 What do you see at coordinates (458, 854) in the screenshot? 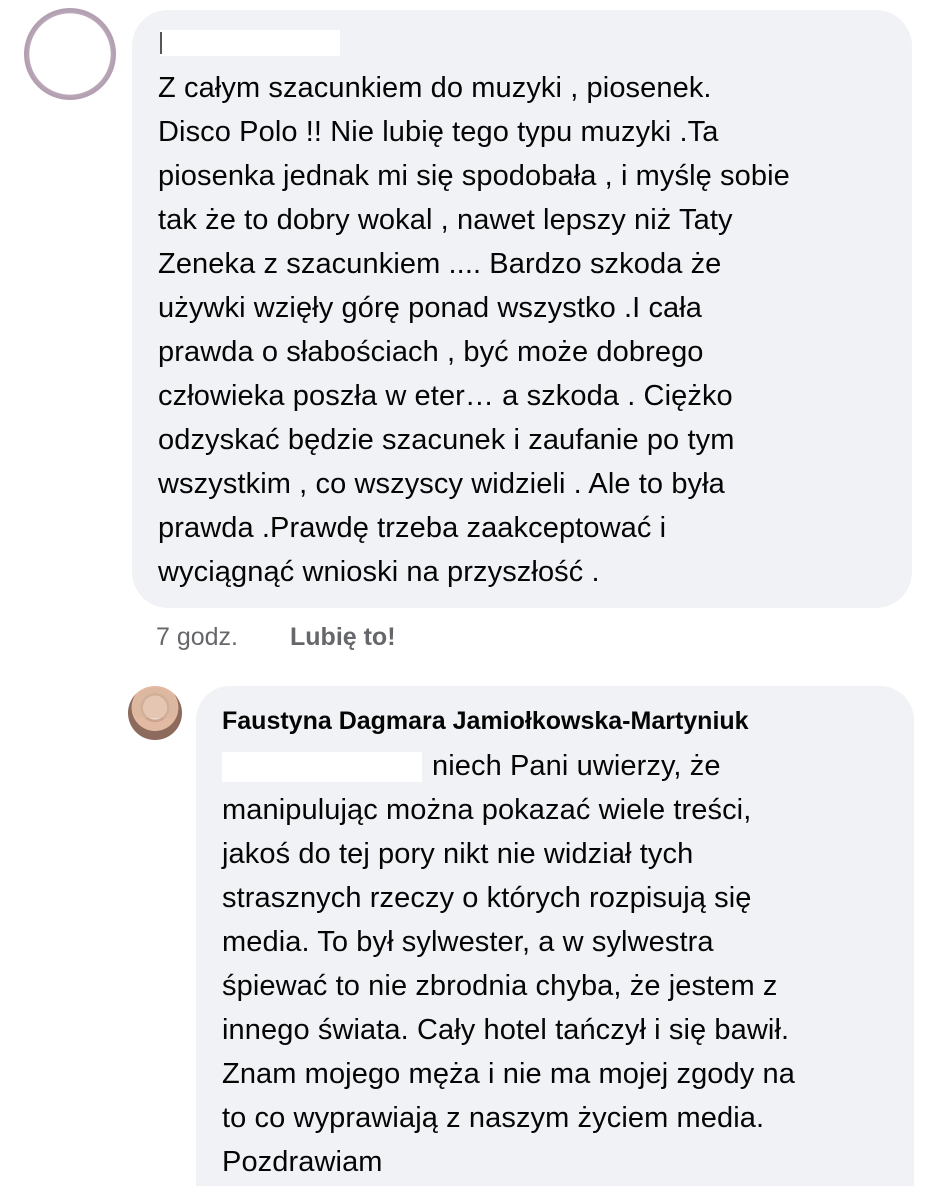
I see `reply-line: jakoś do tej pory nikt nie widział tych` at bounding box center [458, 854].